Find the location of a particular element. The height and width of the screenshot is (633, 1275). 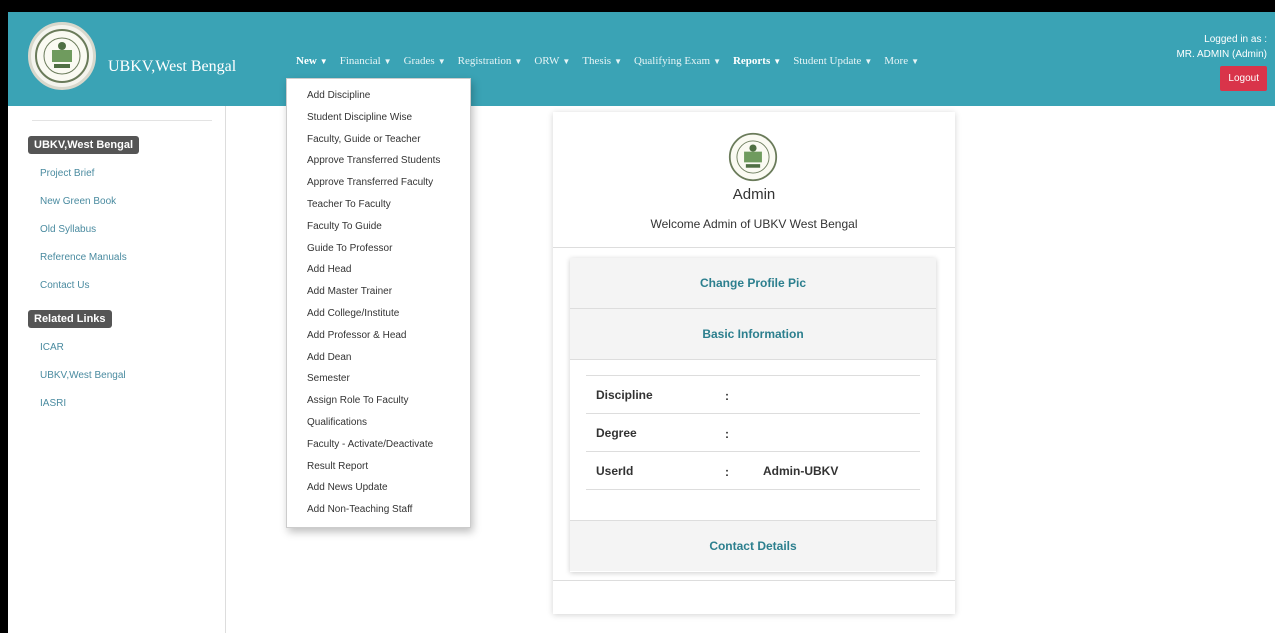

menu-item-add-discipline: Add Discipline is located at coordinates (378, 96).